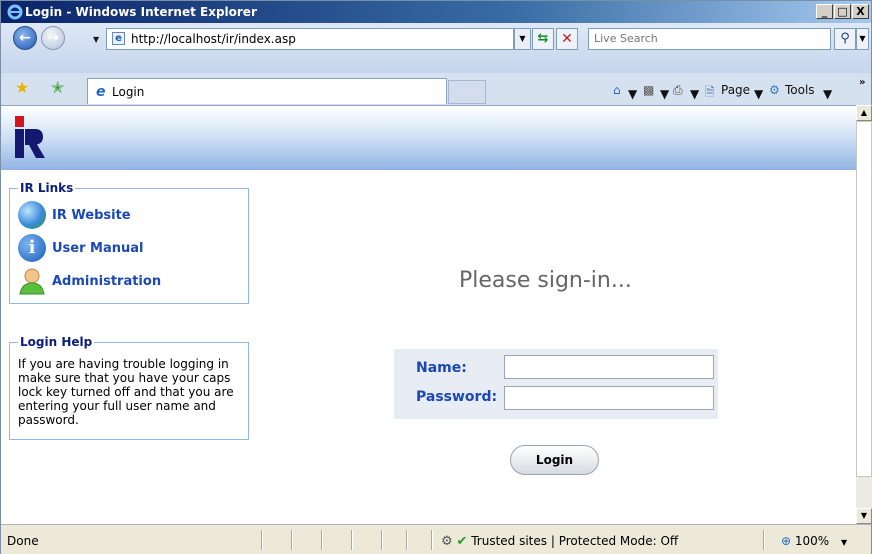  I want to click on zone-text: Trusted sites | Protected Mode: Off, so click(575, 541).